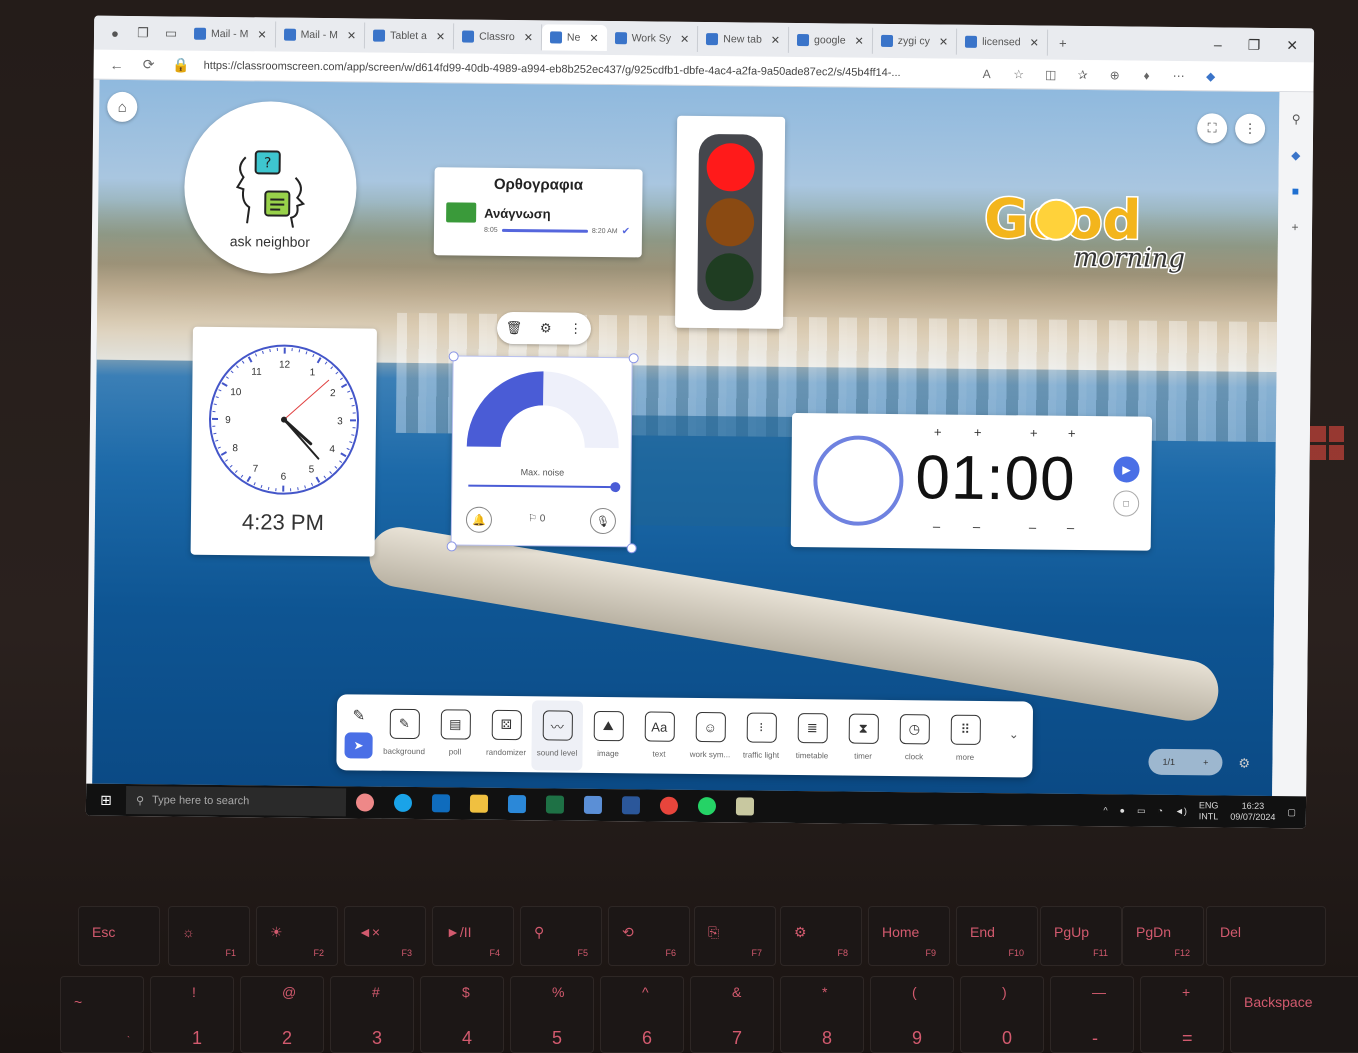 This screenshot has width=1358, height=1053. Describe the element at coordinates (1105, 810) in the screenshot. I see `chevron-up-icon: ^` at that location.